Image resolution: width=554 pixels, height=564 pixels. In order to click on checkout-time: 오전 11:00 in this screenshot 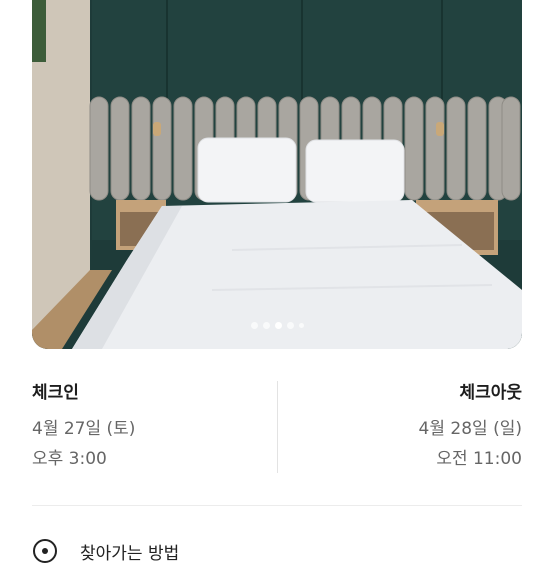, I will do `click(479, 459)`.